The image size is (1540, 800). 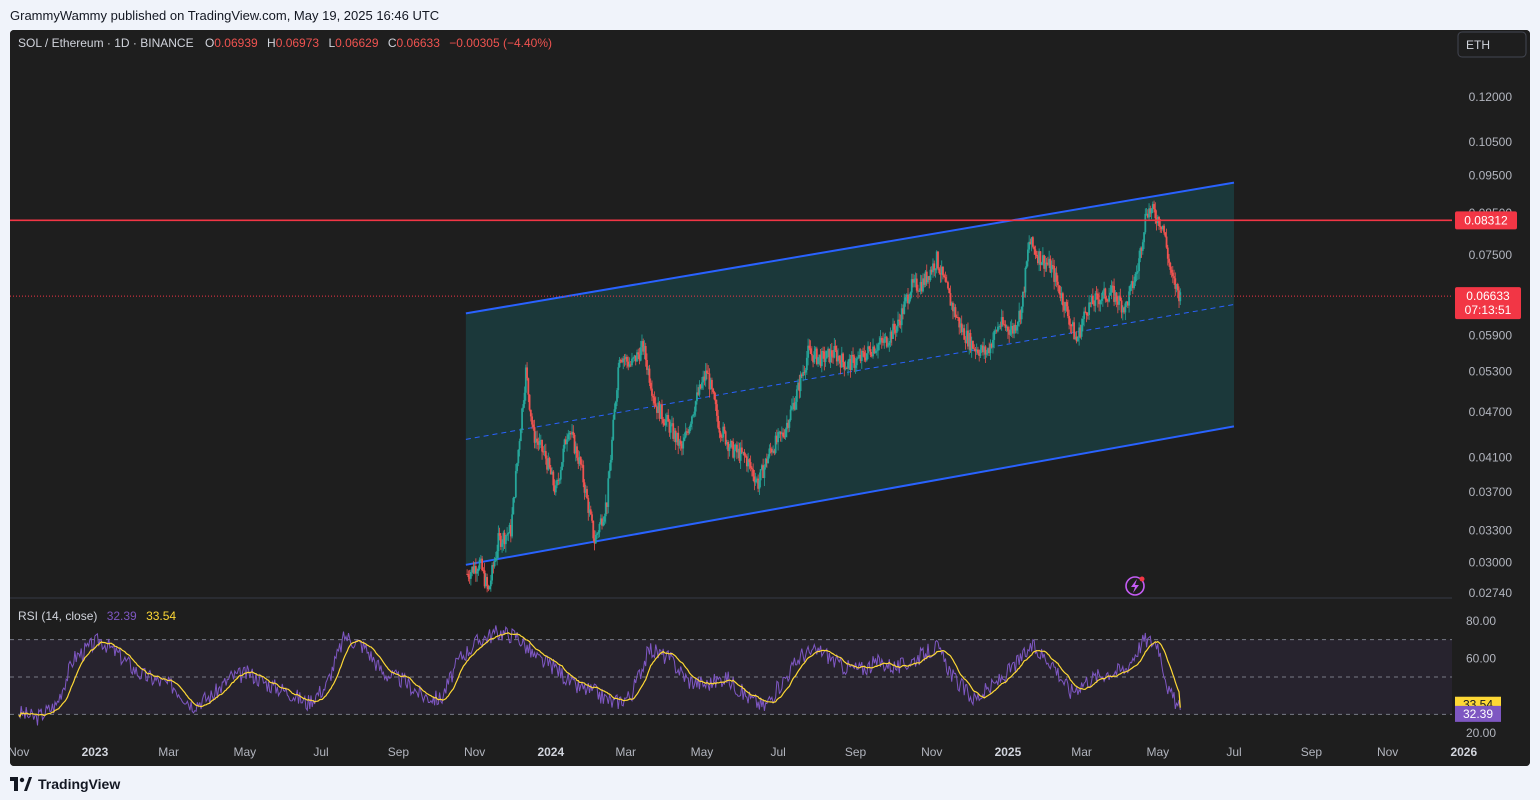 I want to click on high-value: 0.06973, so click(x=298, y=43).